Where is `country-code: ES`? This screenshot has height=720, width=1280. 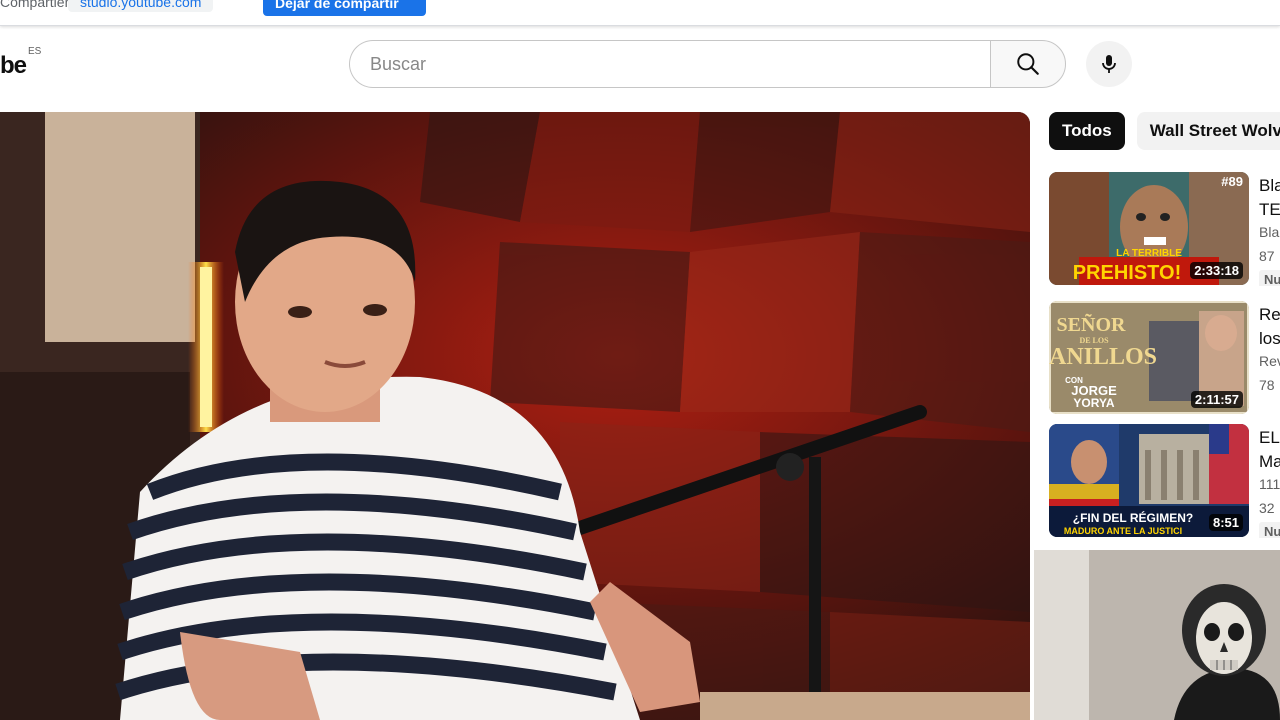
country-code: ES is located at coordinates (35, 51).